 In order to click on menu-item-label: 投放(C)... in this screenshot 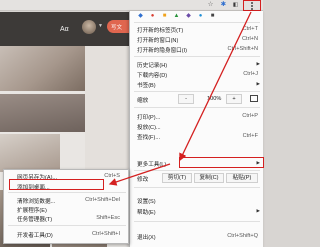, I will do `click(149, 128)`.